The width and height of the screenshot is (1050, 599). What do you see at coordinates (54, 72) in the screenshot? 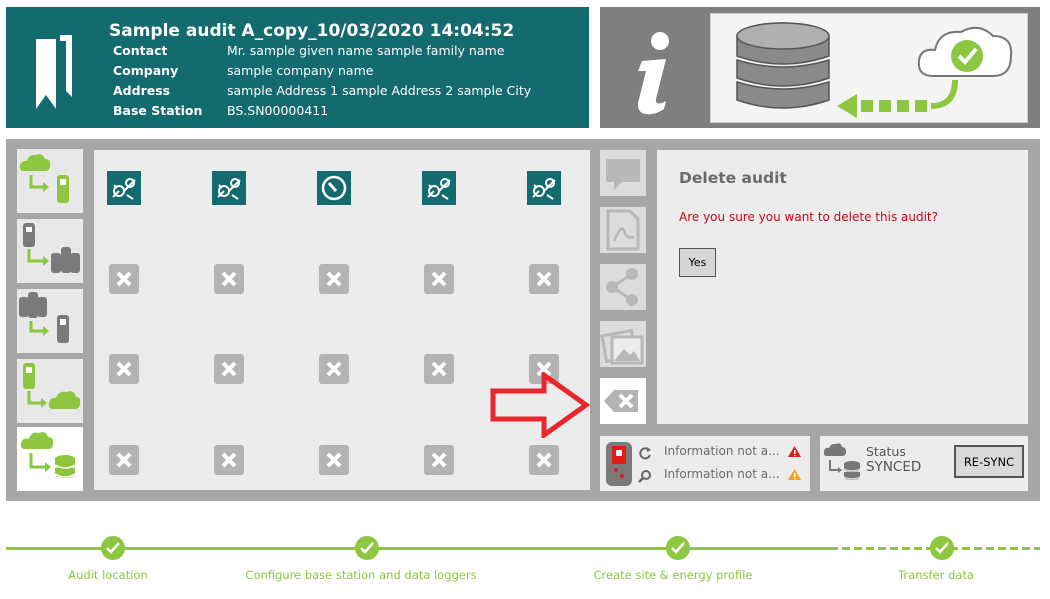
I see `bookmark-icon` at bounding box center [54, 72].